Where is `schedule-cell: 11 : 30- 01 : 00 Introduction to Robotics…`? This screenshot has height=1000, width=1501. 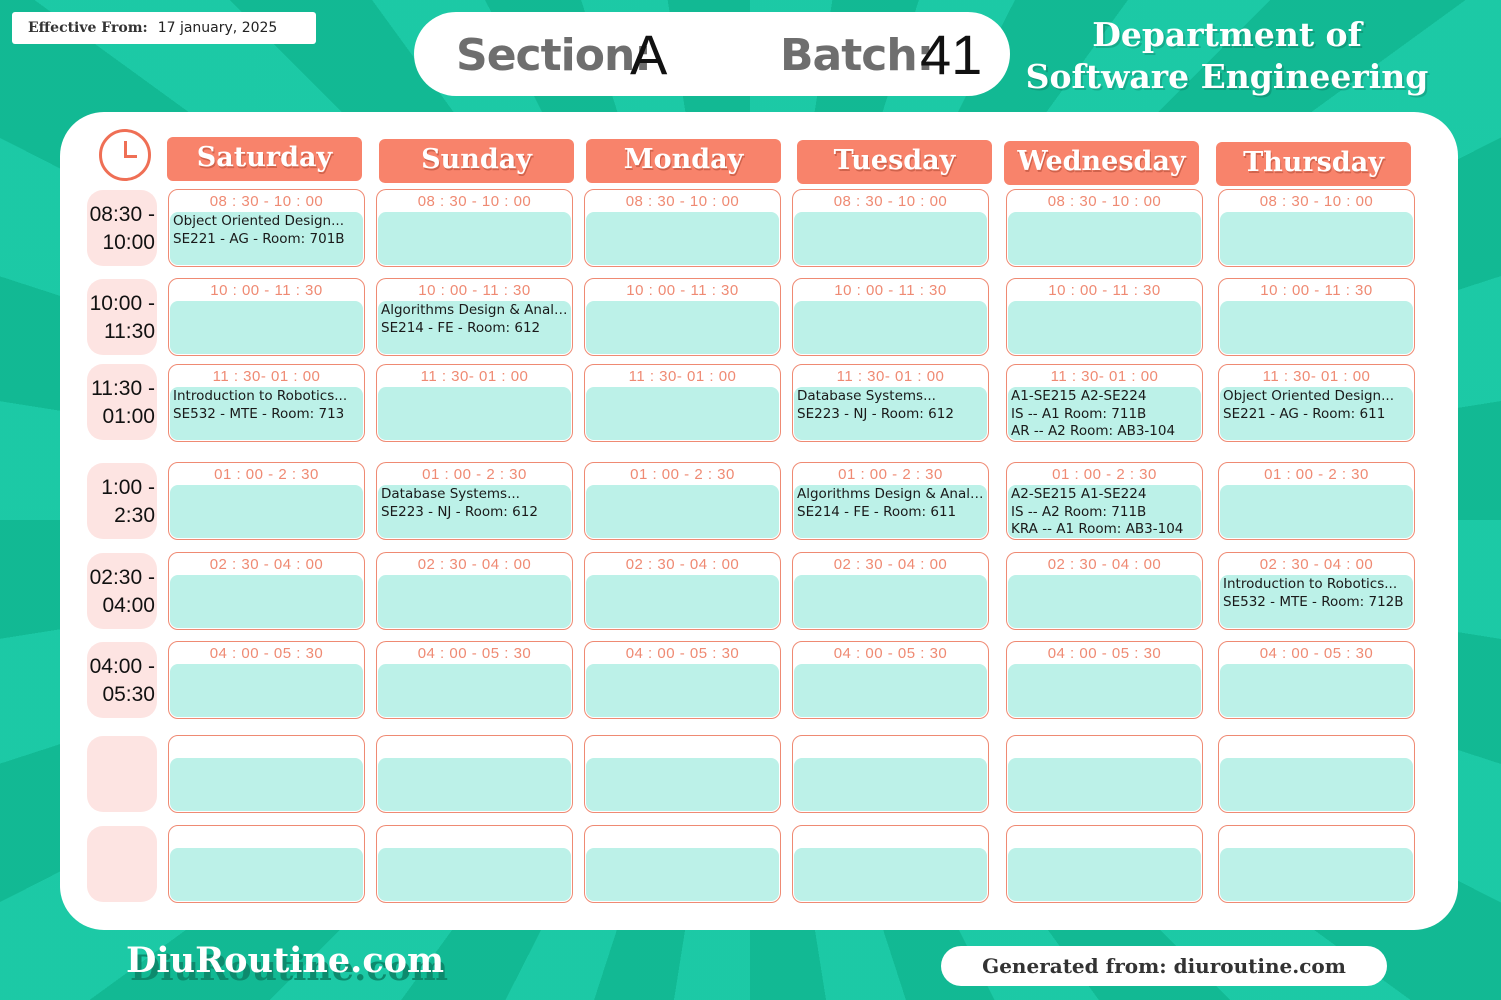
schedule-cell: 11 : 30- 01 : 00 Introduction to Robotics… is located at coordinates (266, 403).